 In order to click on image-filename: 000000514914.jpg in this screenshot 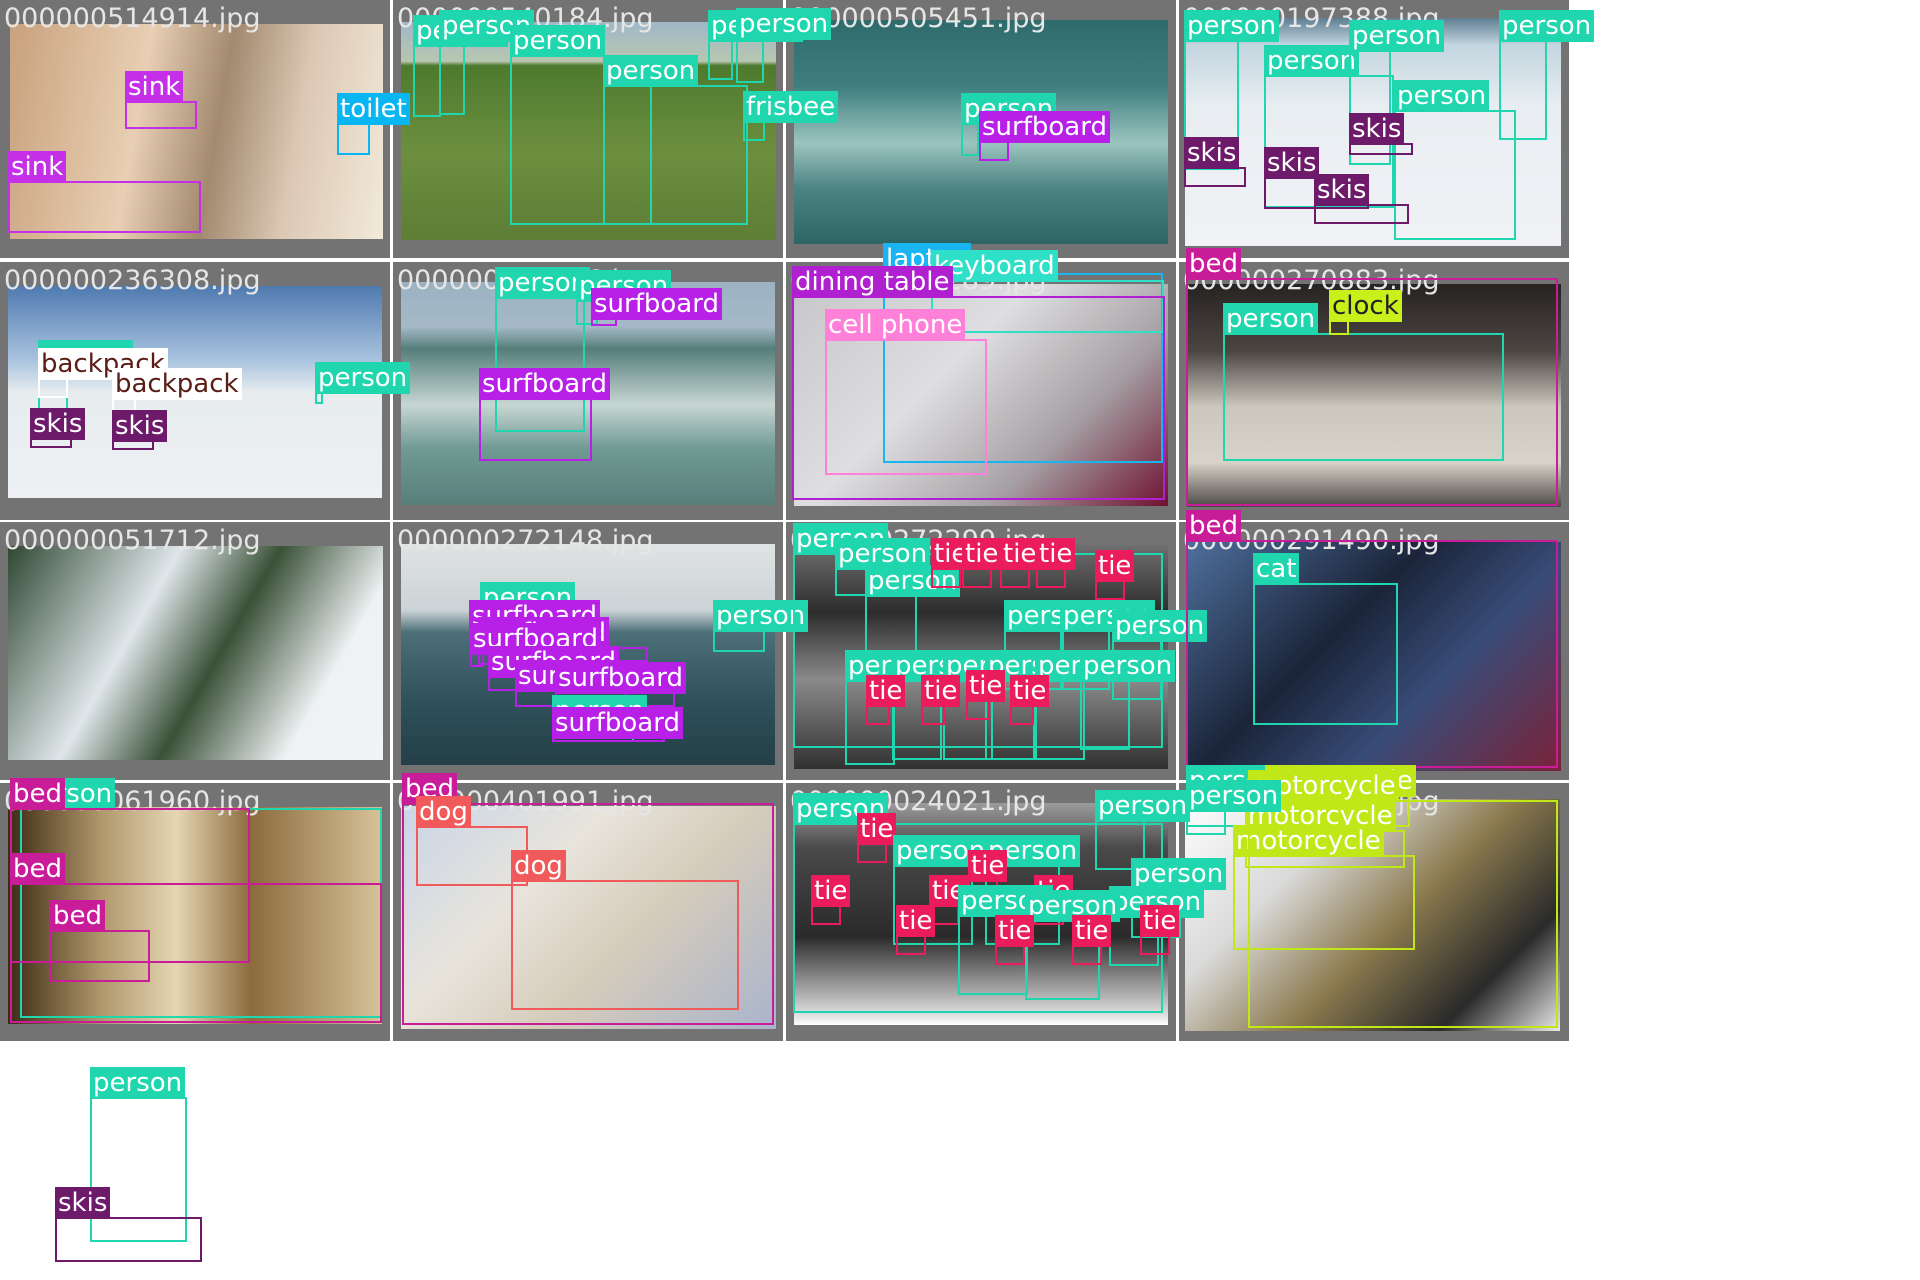, I will do `click(132, 18)`.